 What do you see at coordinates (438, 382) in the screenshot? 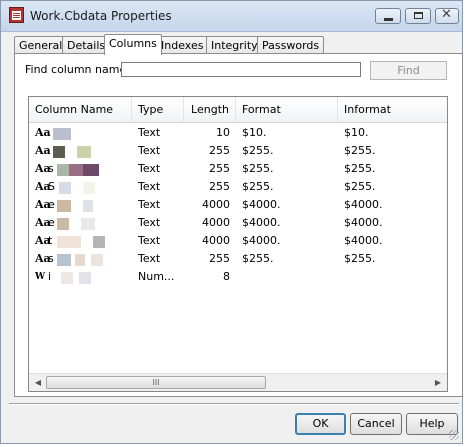
I see `scroll-right-icon: ▶` at bounding box center [438, 382].